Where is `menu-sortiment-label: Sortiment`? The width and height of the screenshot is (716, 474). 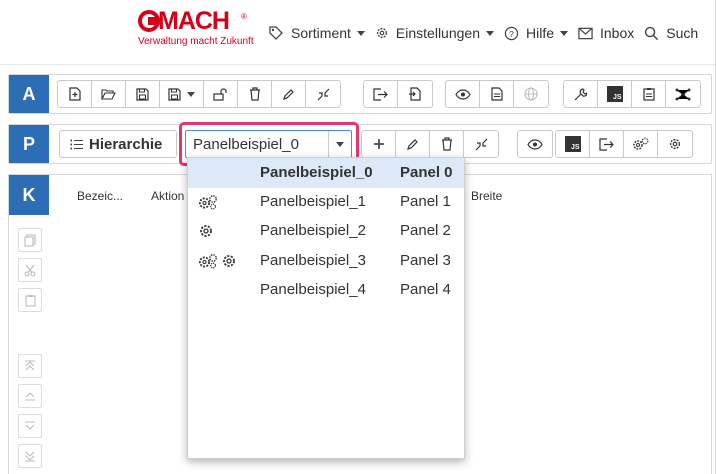
menu-sortiment-label: Sortiment is located at coordinates (321, 33).